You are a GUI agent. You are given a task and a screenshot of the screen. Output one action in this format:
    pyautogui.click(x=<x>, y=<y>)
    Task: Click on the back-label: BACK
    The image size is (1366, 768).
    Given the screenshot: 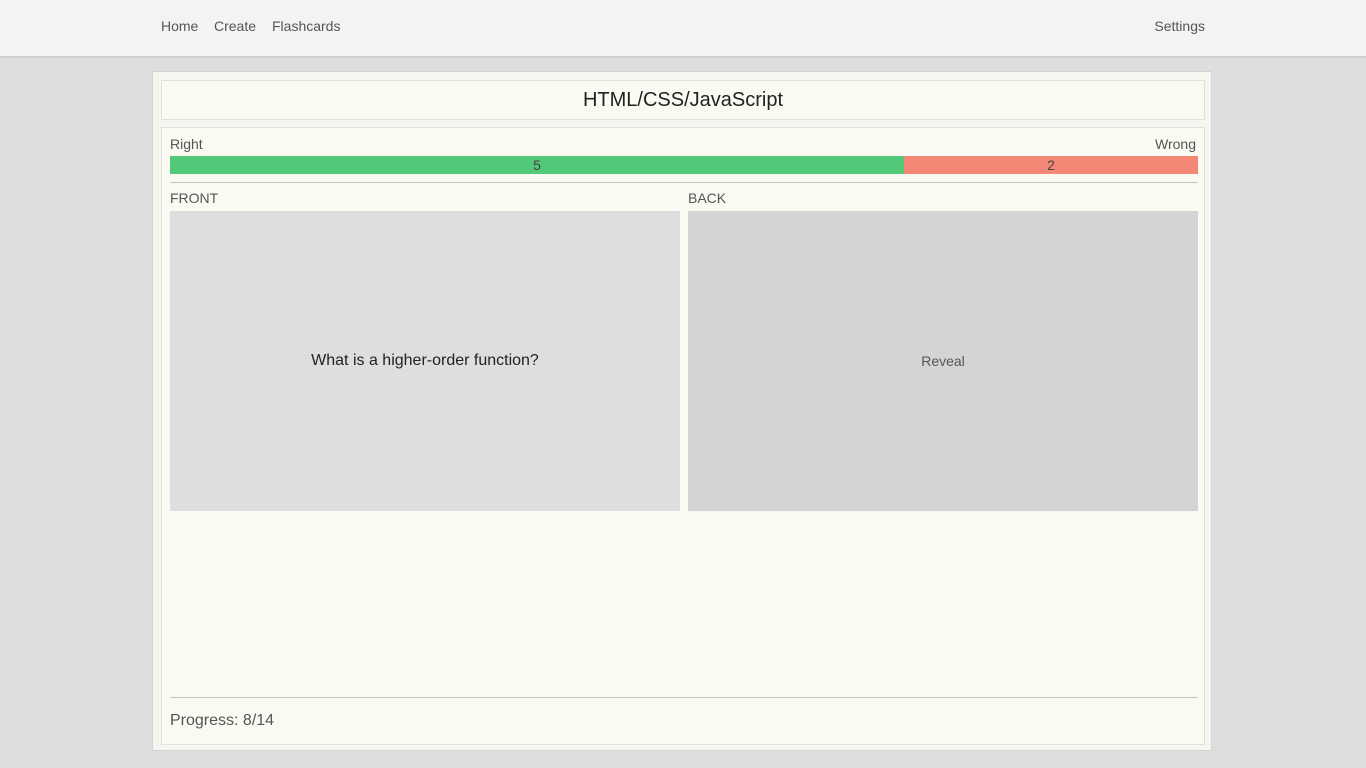 What is the action you would take?
    pyautogui.click(x=707, y=198)
    